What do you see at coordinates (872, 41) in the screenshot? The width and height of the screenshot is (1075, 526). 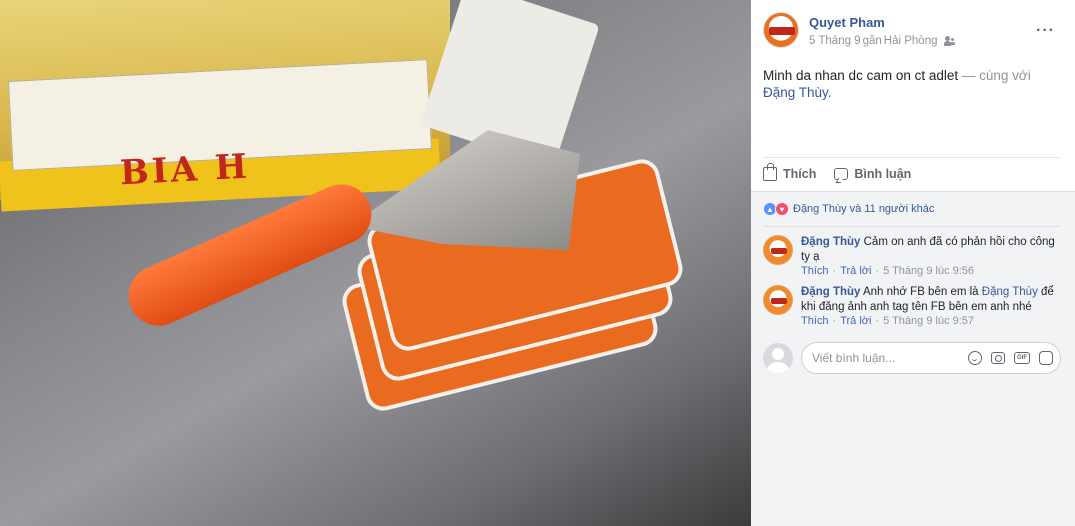 I see `location-prefix: gần` at bounding box center [872, 41].